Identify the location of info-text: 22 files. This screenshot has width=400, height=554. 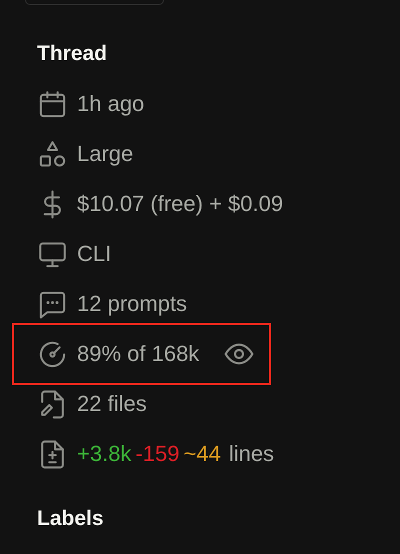
(112, 404).